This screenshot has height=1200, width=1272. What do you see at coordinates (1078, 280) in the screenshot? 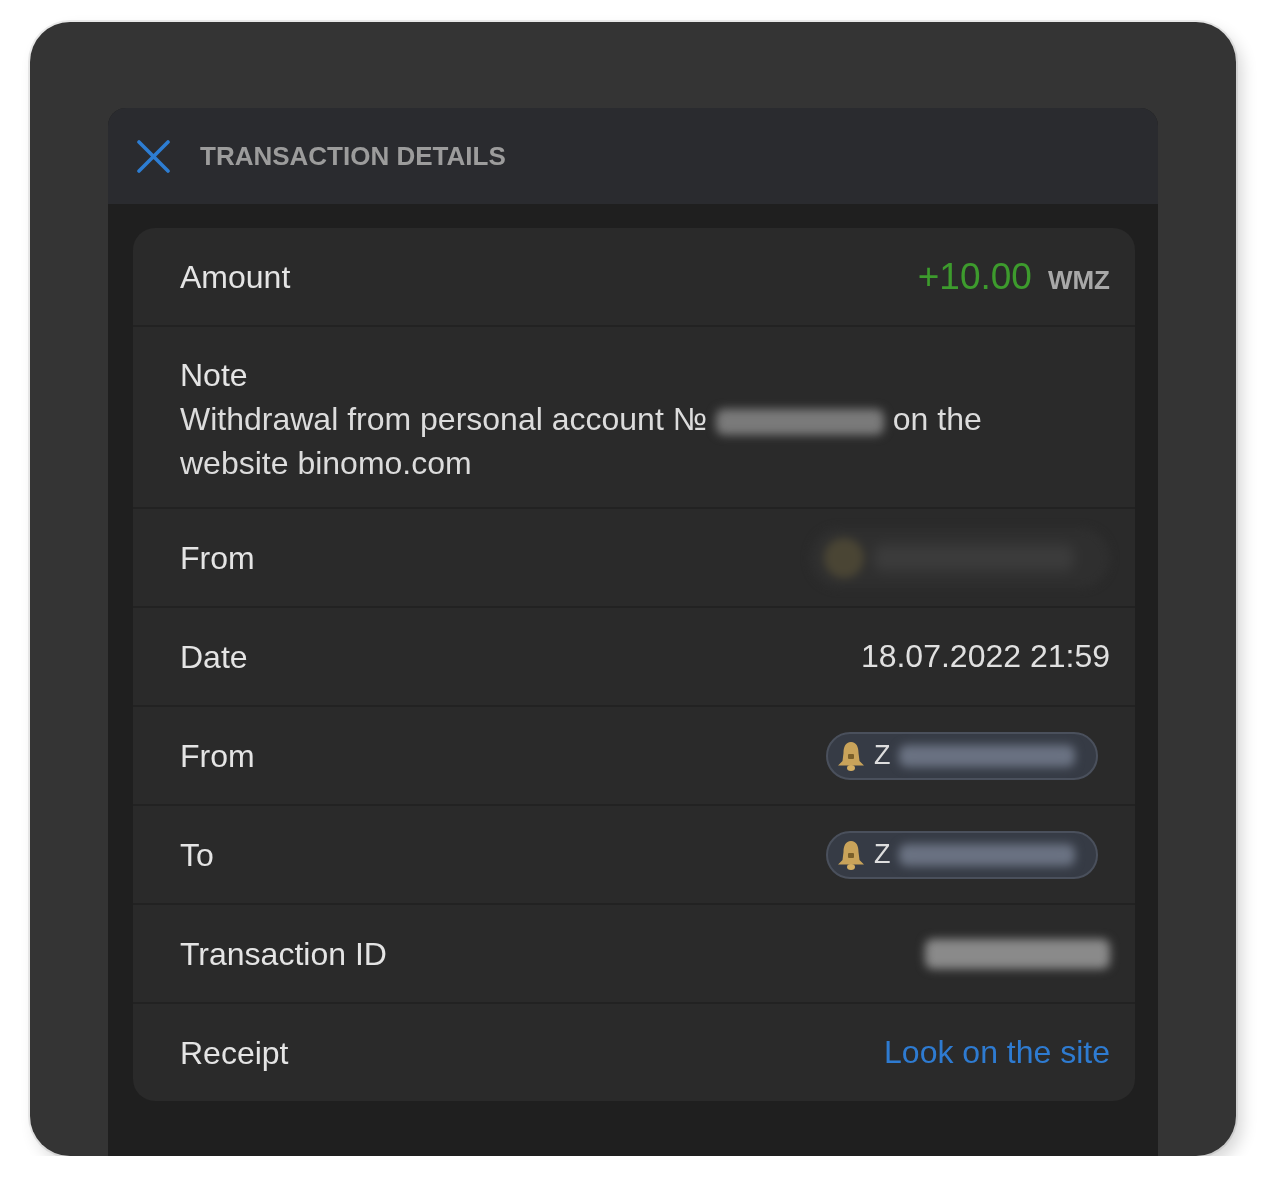
I see `currency-code: WMZ` at bounding box center [1078, 280].